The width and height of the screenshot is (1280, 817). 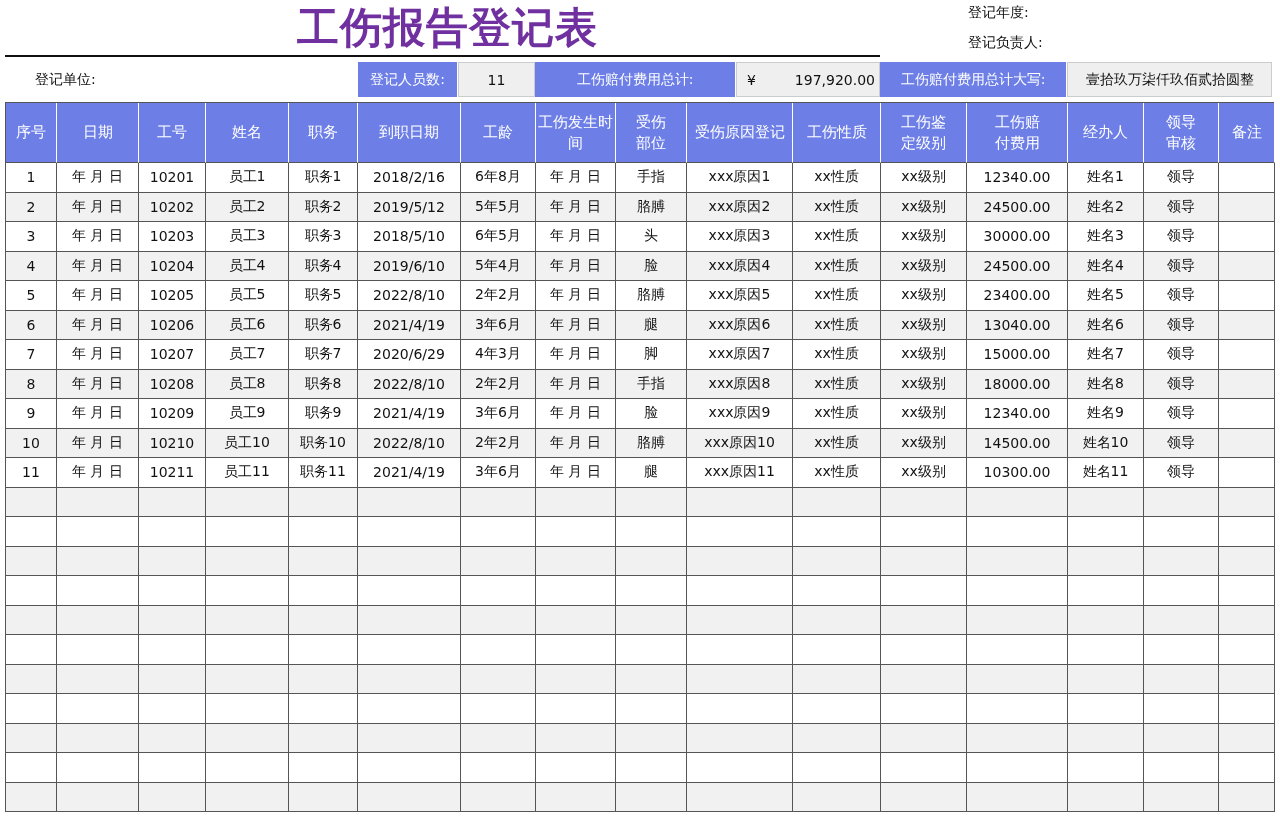 I want to click on table-cell: 9, so click(x=31, y=414).